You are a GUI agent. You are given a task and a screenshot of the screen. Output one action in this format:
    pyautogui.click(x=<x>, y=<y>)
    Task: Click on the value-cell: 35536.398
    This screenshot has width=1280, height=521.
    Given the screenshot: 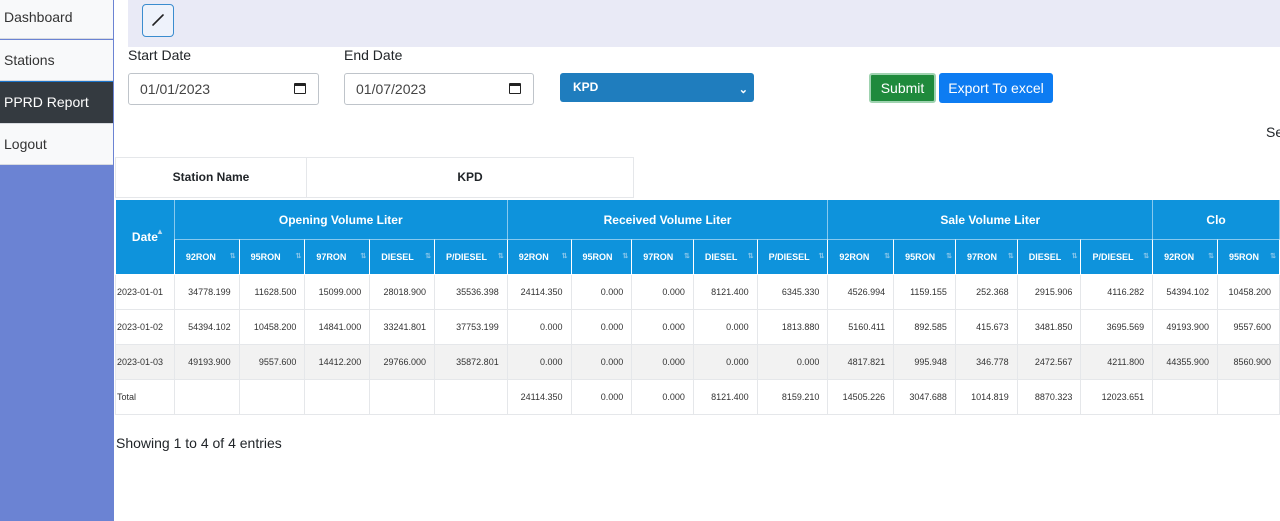 What is the action you would take?
    pyautogui.click(x=471, y=292)
    